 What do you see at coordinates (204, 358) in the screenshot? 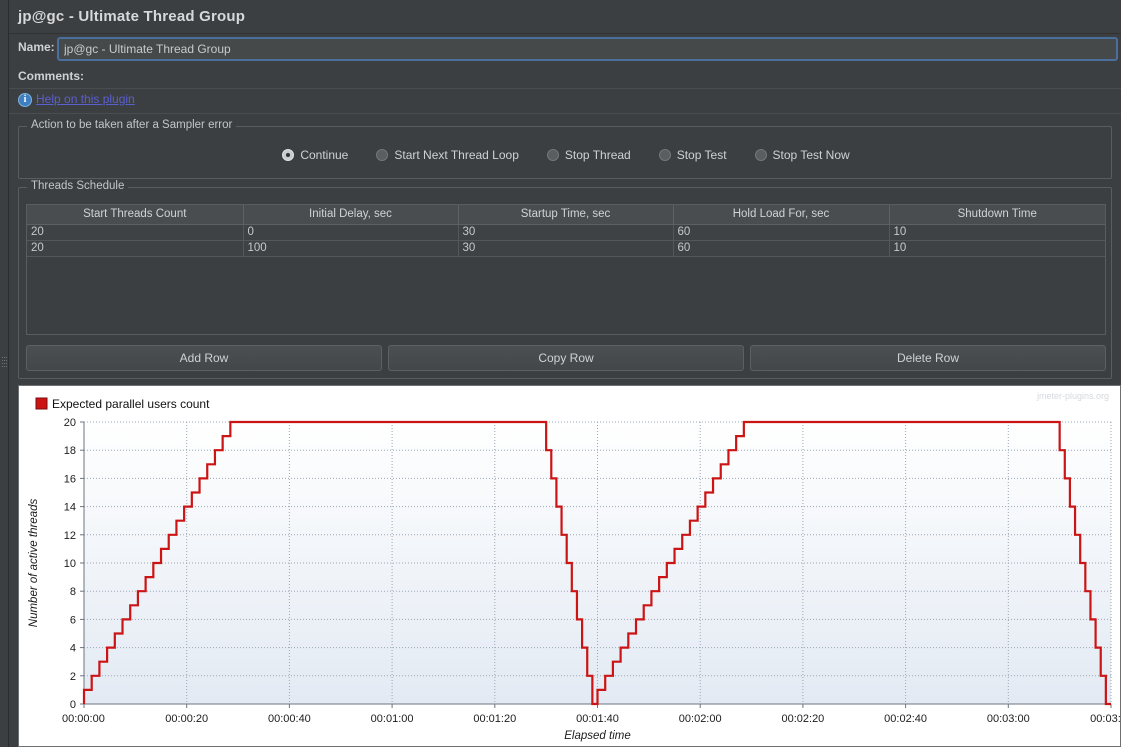
I see `add-row-button: Add Row` at bounding box center [204, 358].